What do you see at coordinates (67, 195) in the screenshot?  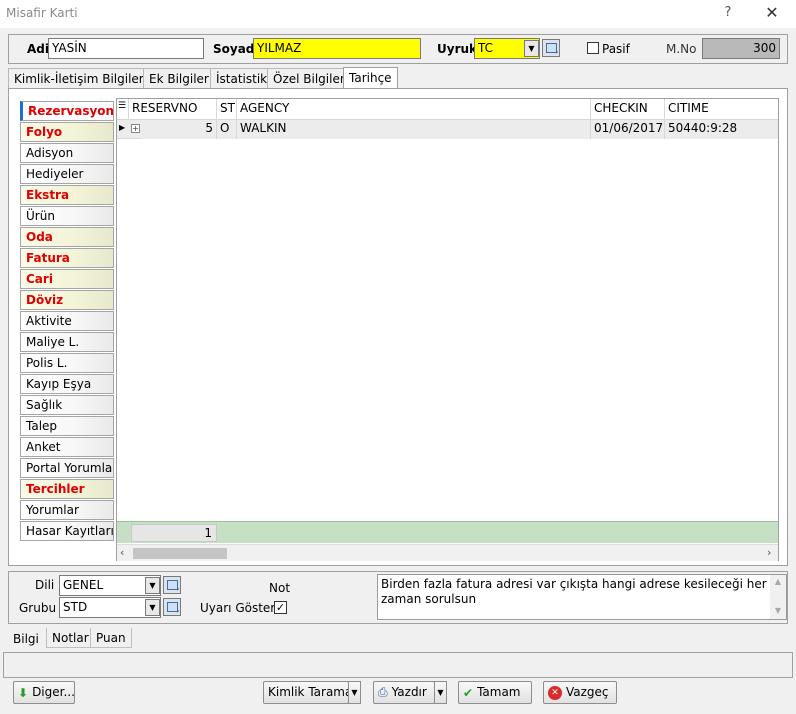 I see `side-item-ekstra: Ekstra` at bounding box center [67, 195].